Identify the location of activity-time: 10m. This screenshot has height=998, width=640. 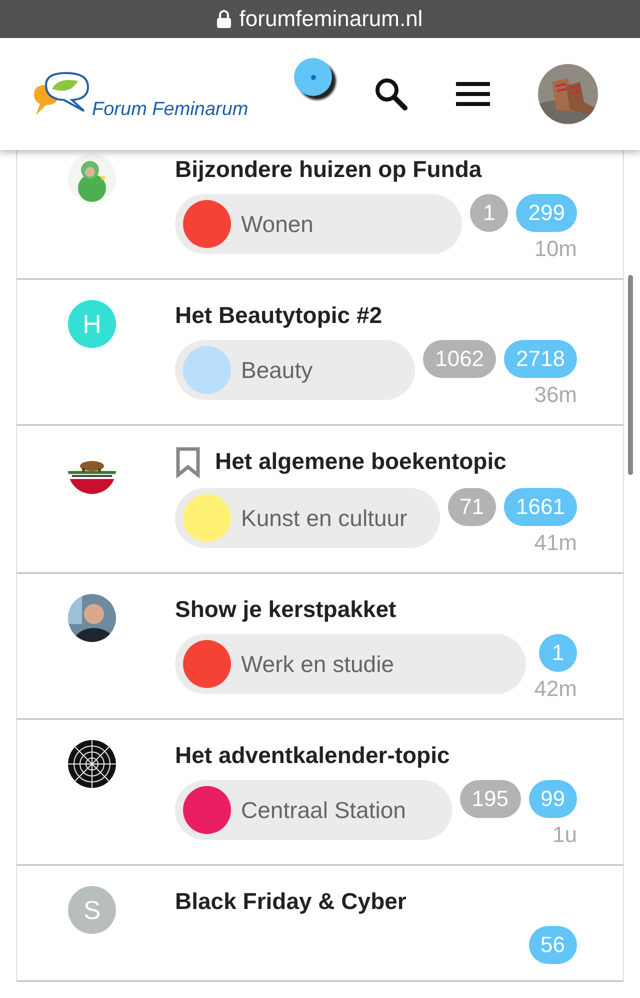
(555, 249).